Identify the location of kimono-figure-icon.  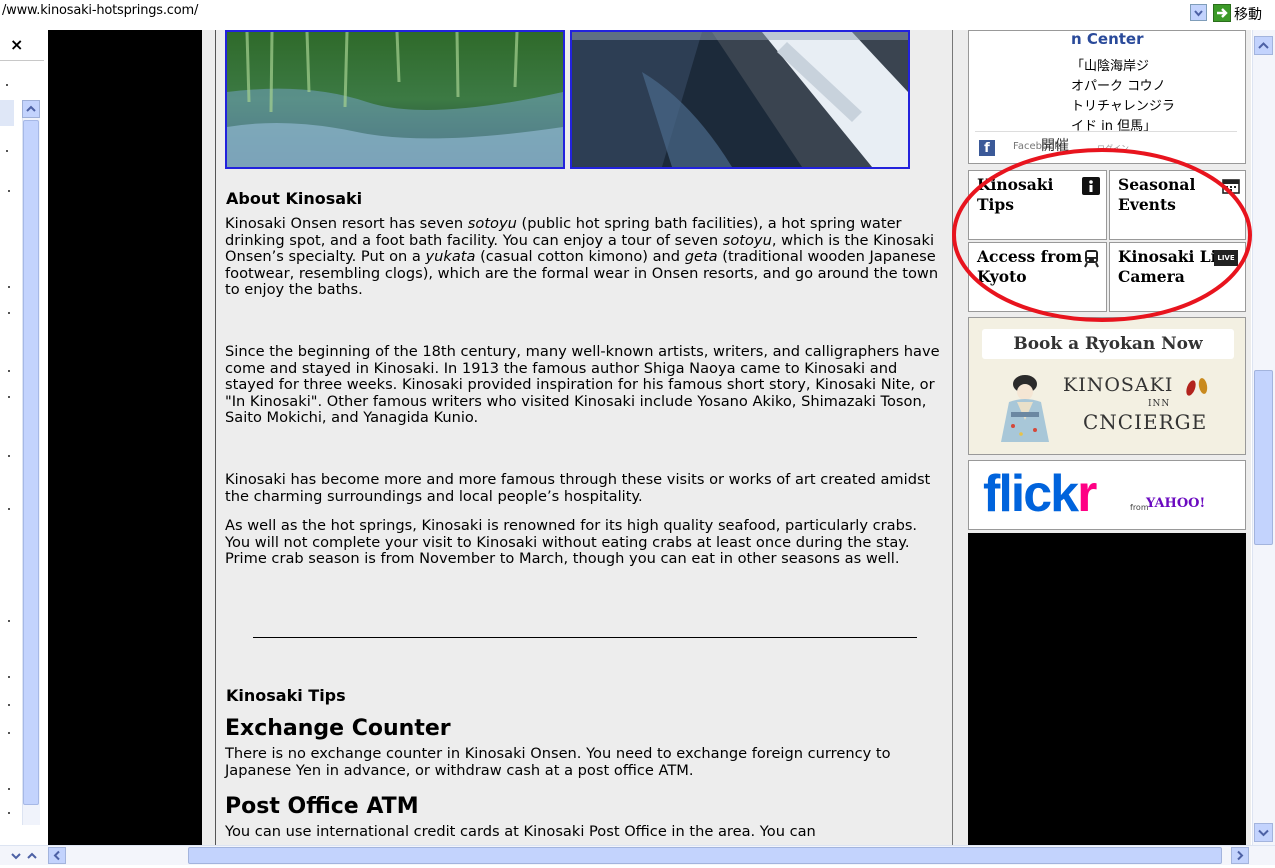
(1025, 409).